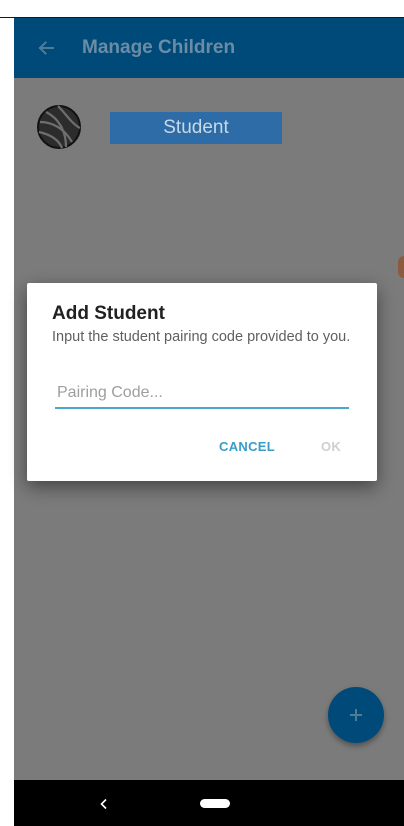 This screenshot has height=826, width=404. What do you see at coordinates (215, 803) in the screenshot?
I see `home-pill-icon` at bounding box center [215, 803].